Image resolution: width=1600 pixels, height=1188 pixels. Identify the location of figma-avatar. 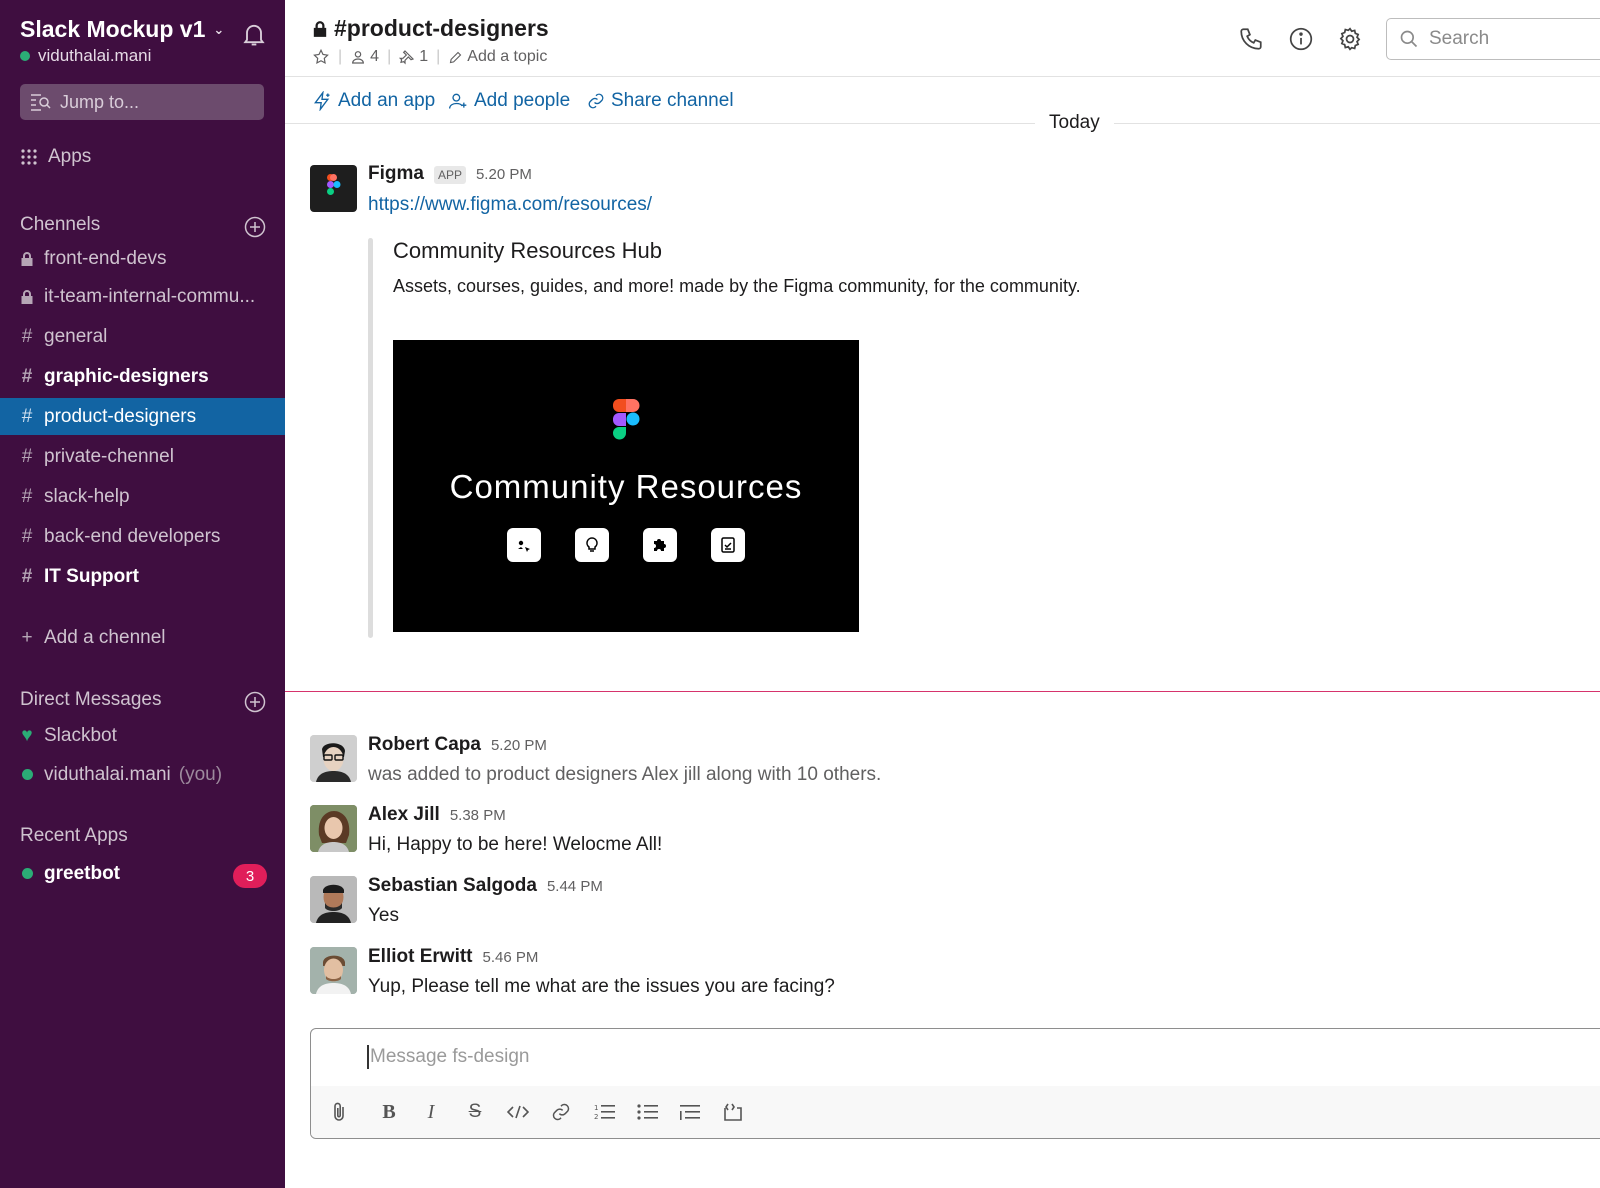
(333, 188).